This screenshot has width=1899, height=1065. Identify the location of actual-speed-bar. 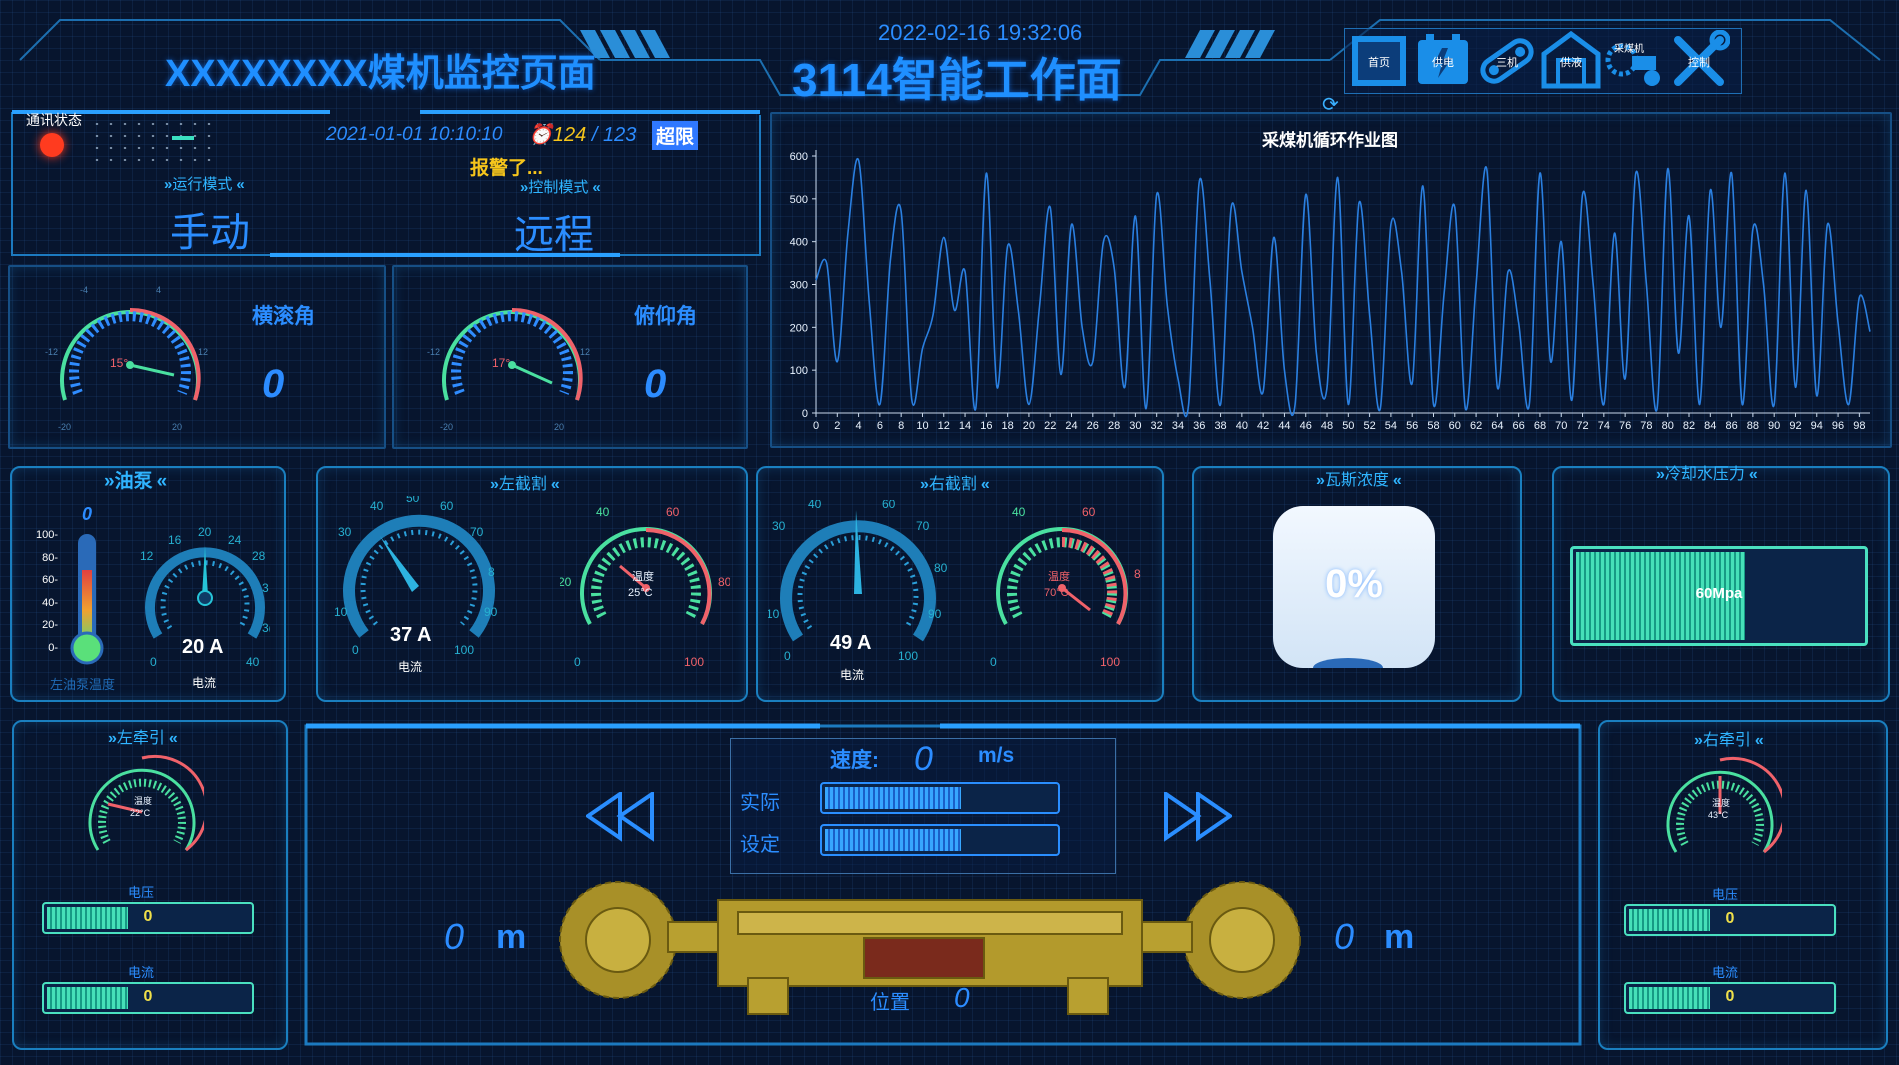
(940, 798).